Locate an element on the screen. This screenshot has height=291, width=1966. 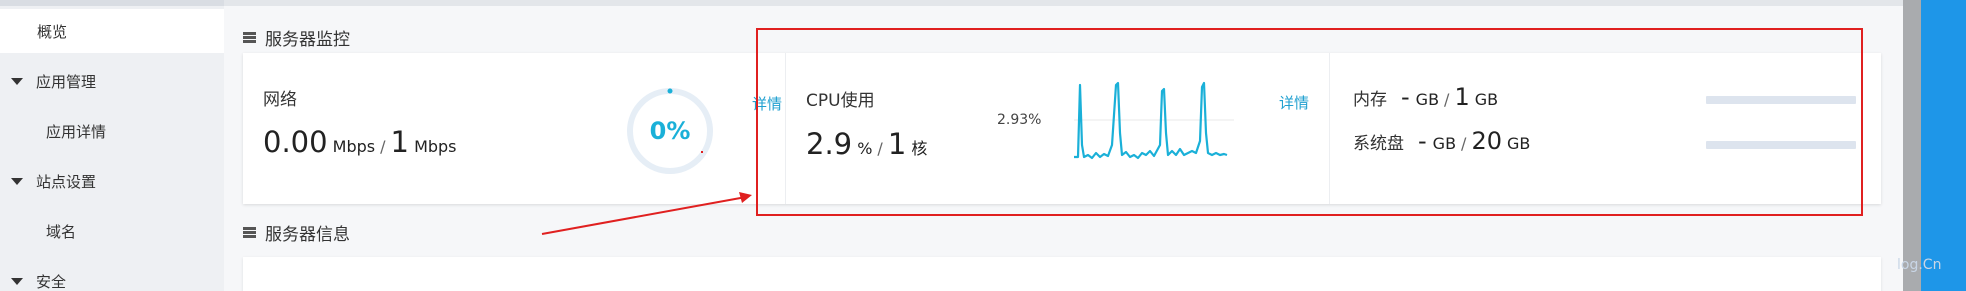
scrollbar-track is located at coordinates (1912, 145).